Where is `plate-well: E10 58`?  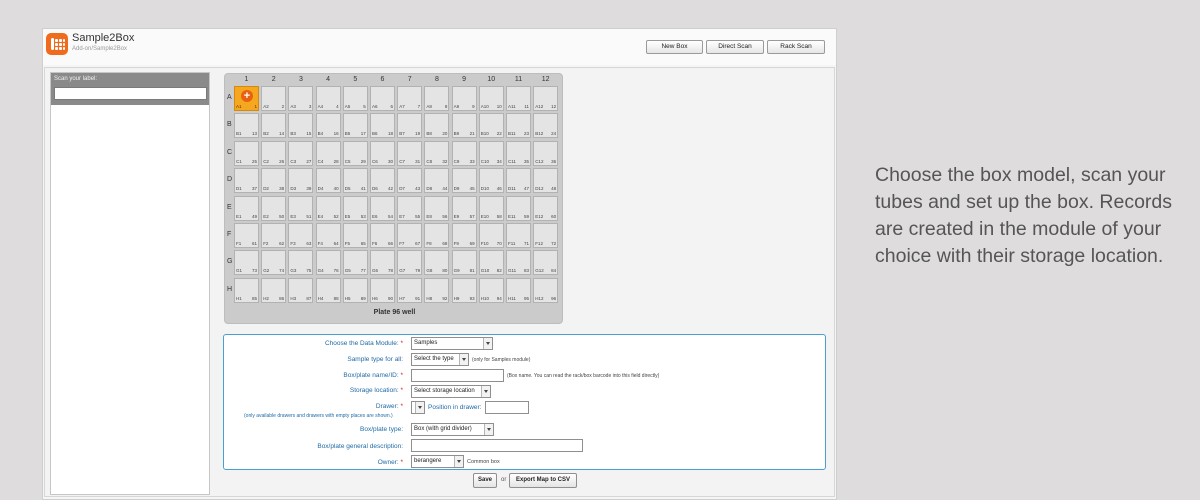 plate-well: E10 58 is located at coordinates (491, 208).